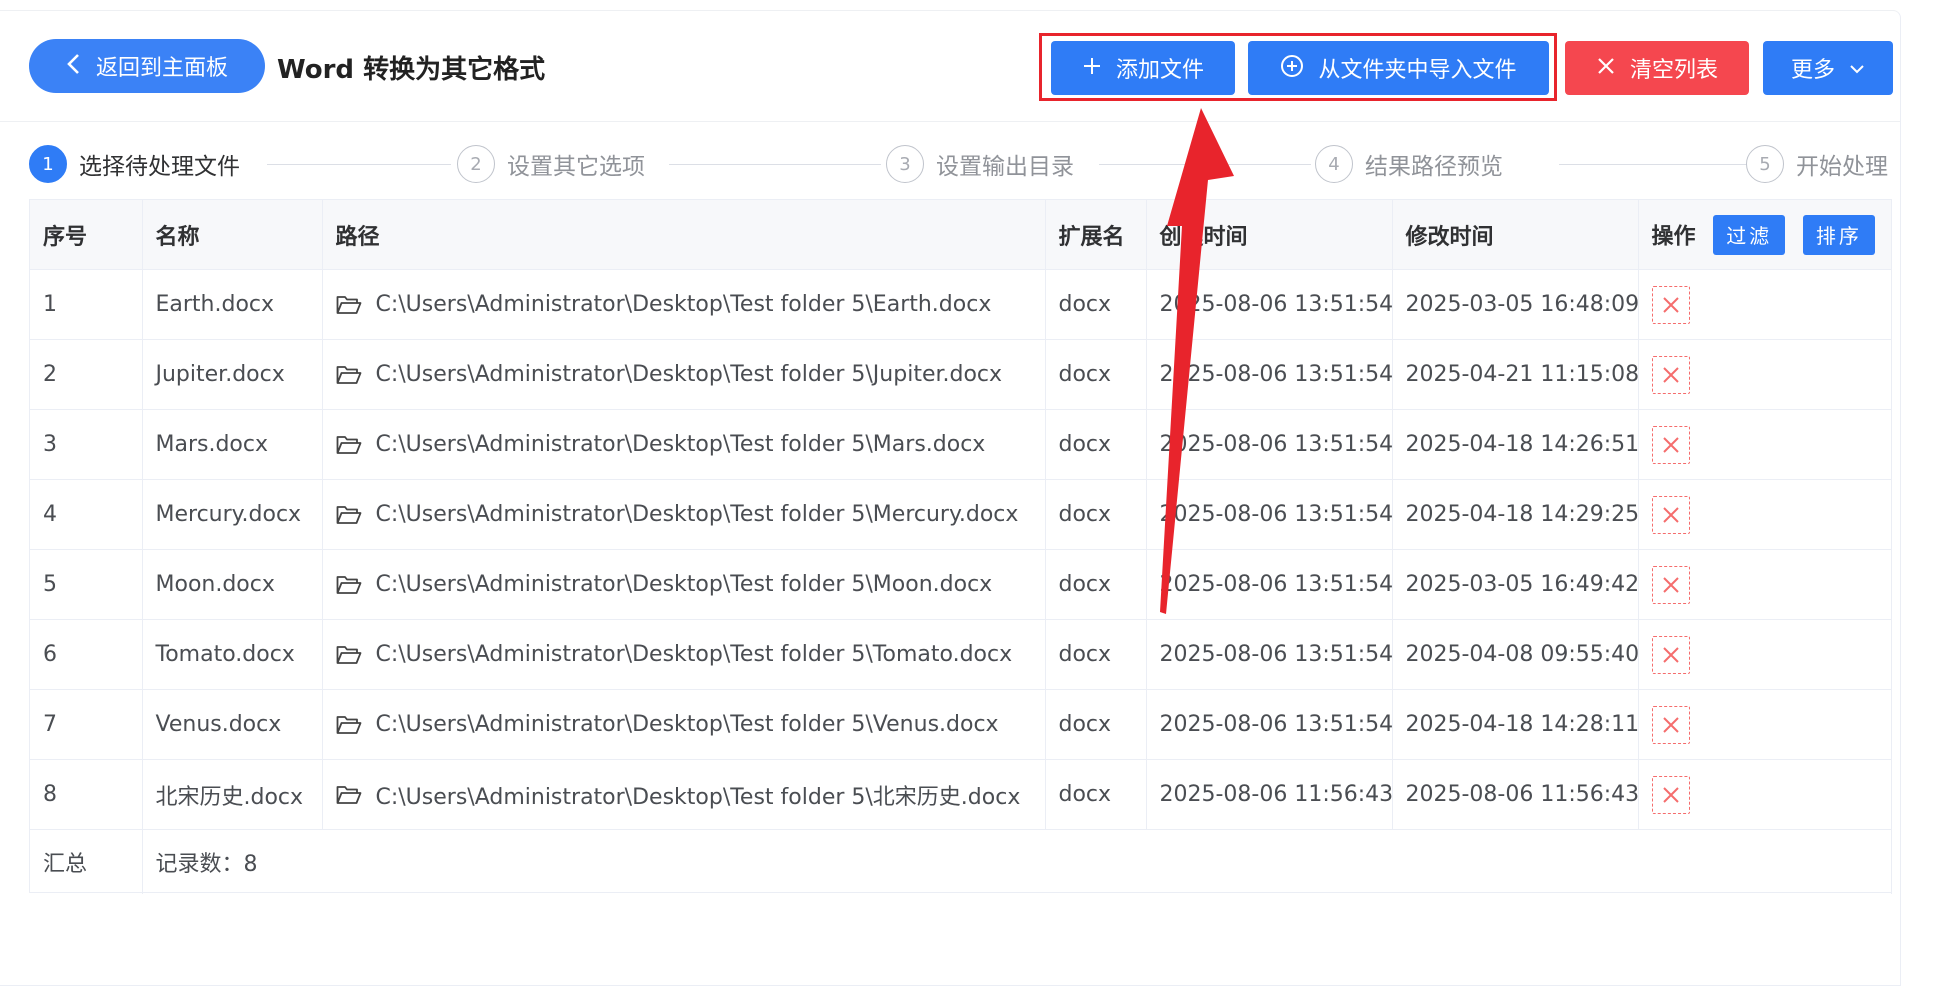 This screenshot has height=986, width=1952. I want to click on row-index: 4, so click(86, 514).